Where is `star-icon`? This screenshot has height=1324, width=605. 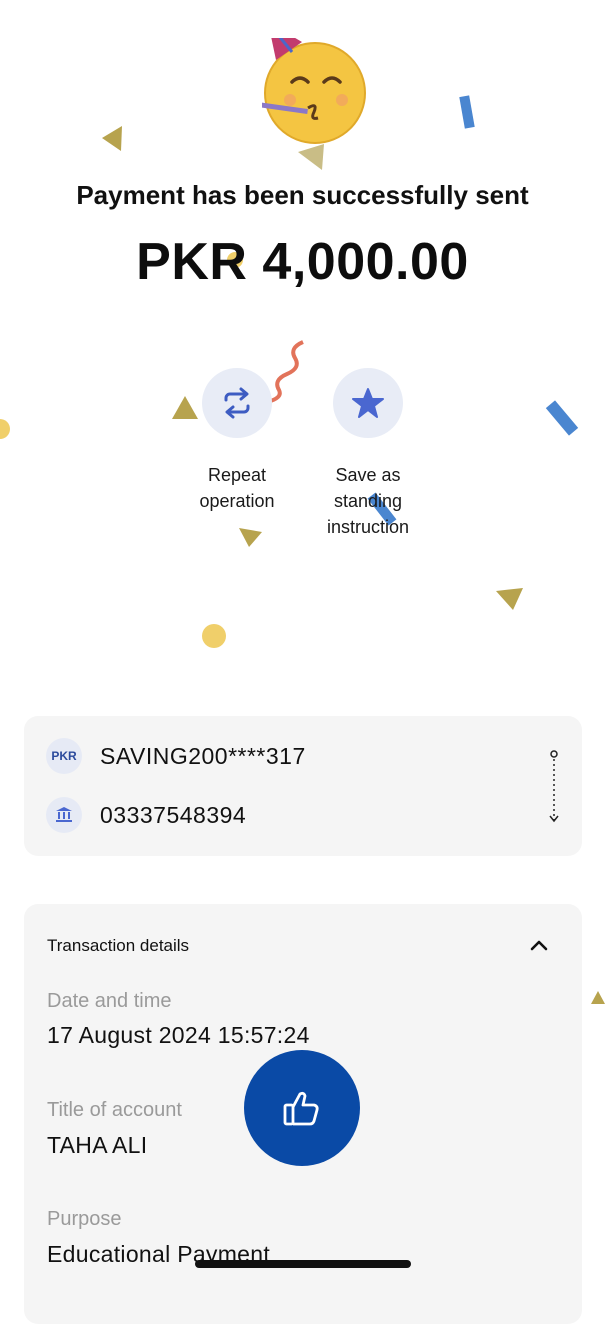 star-icon is located at coordinates (368, 403).